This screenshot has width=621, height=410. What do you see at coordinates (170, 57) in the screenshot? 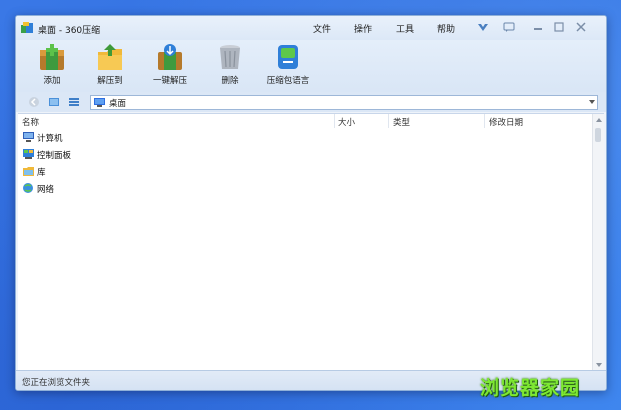
I see `one-click-extract-icon` at bounding box center [170, 57].